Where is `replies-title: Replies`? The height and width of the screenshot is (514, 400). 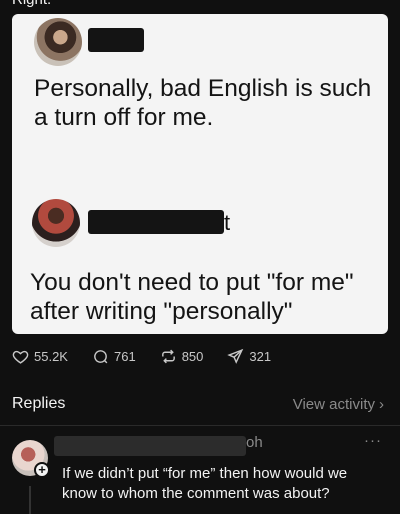 replies-title: Replies is located at coordinates (39, 403).